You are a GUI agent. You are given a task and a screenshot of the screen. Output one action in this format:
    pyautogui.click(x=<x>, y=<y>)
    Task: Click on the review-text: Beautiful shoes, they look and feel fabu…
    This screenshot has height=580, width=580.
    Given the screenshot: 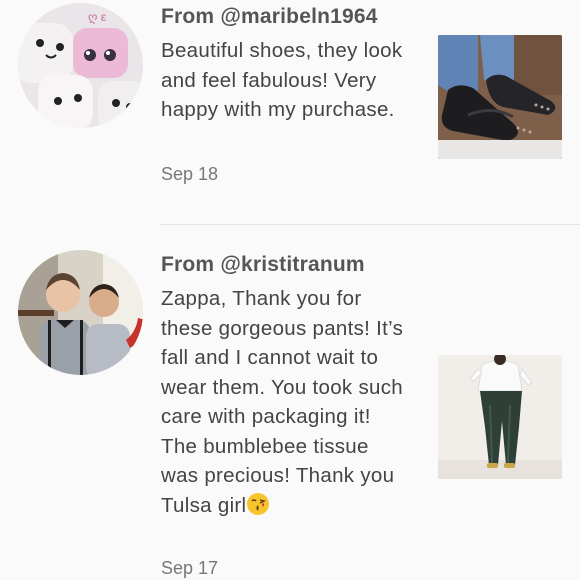 What is the action you would take?
    pyautogui.click(x=282, y=80)
    